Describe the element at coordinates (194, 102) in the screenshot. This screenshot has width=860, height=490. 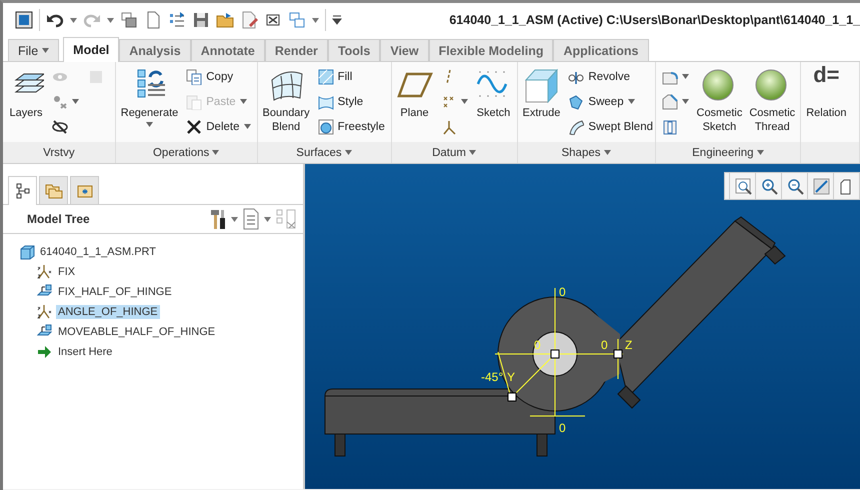
I see `paste-icon` at that location.